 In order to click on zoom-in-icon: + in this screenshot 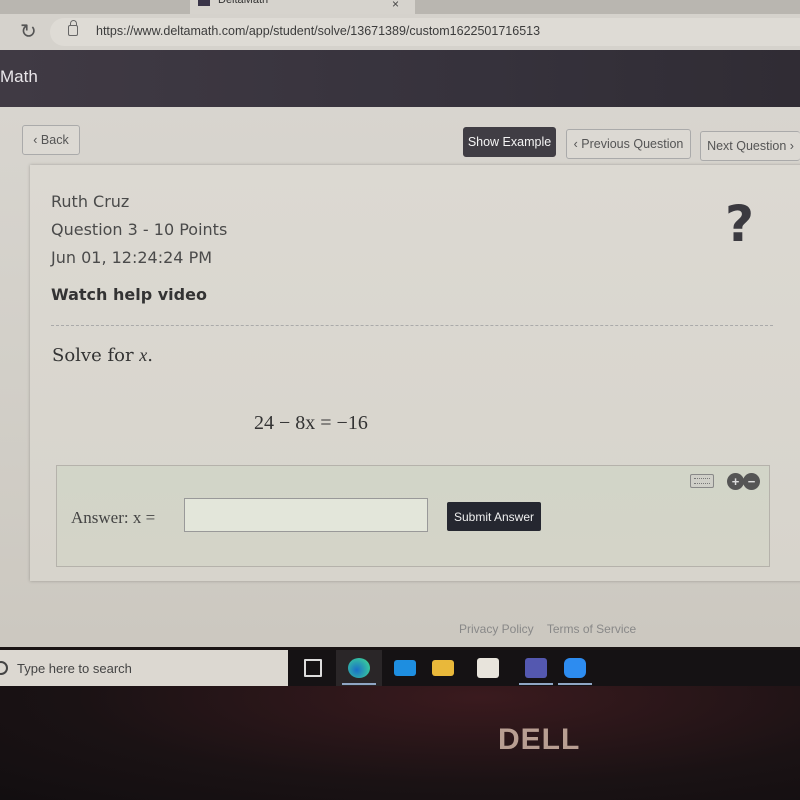, I will do `click(735, 481)`.